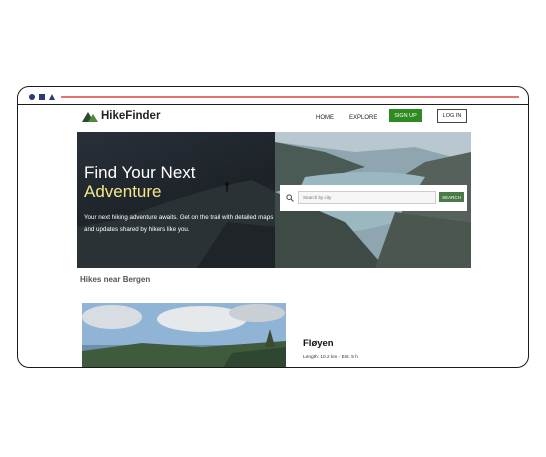 This screenshot has width=546, height=457. I want to click on login-button: LOG IN, so click(452, 116).